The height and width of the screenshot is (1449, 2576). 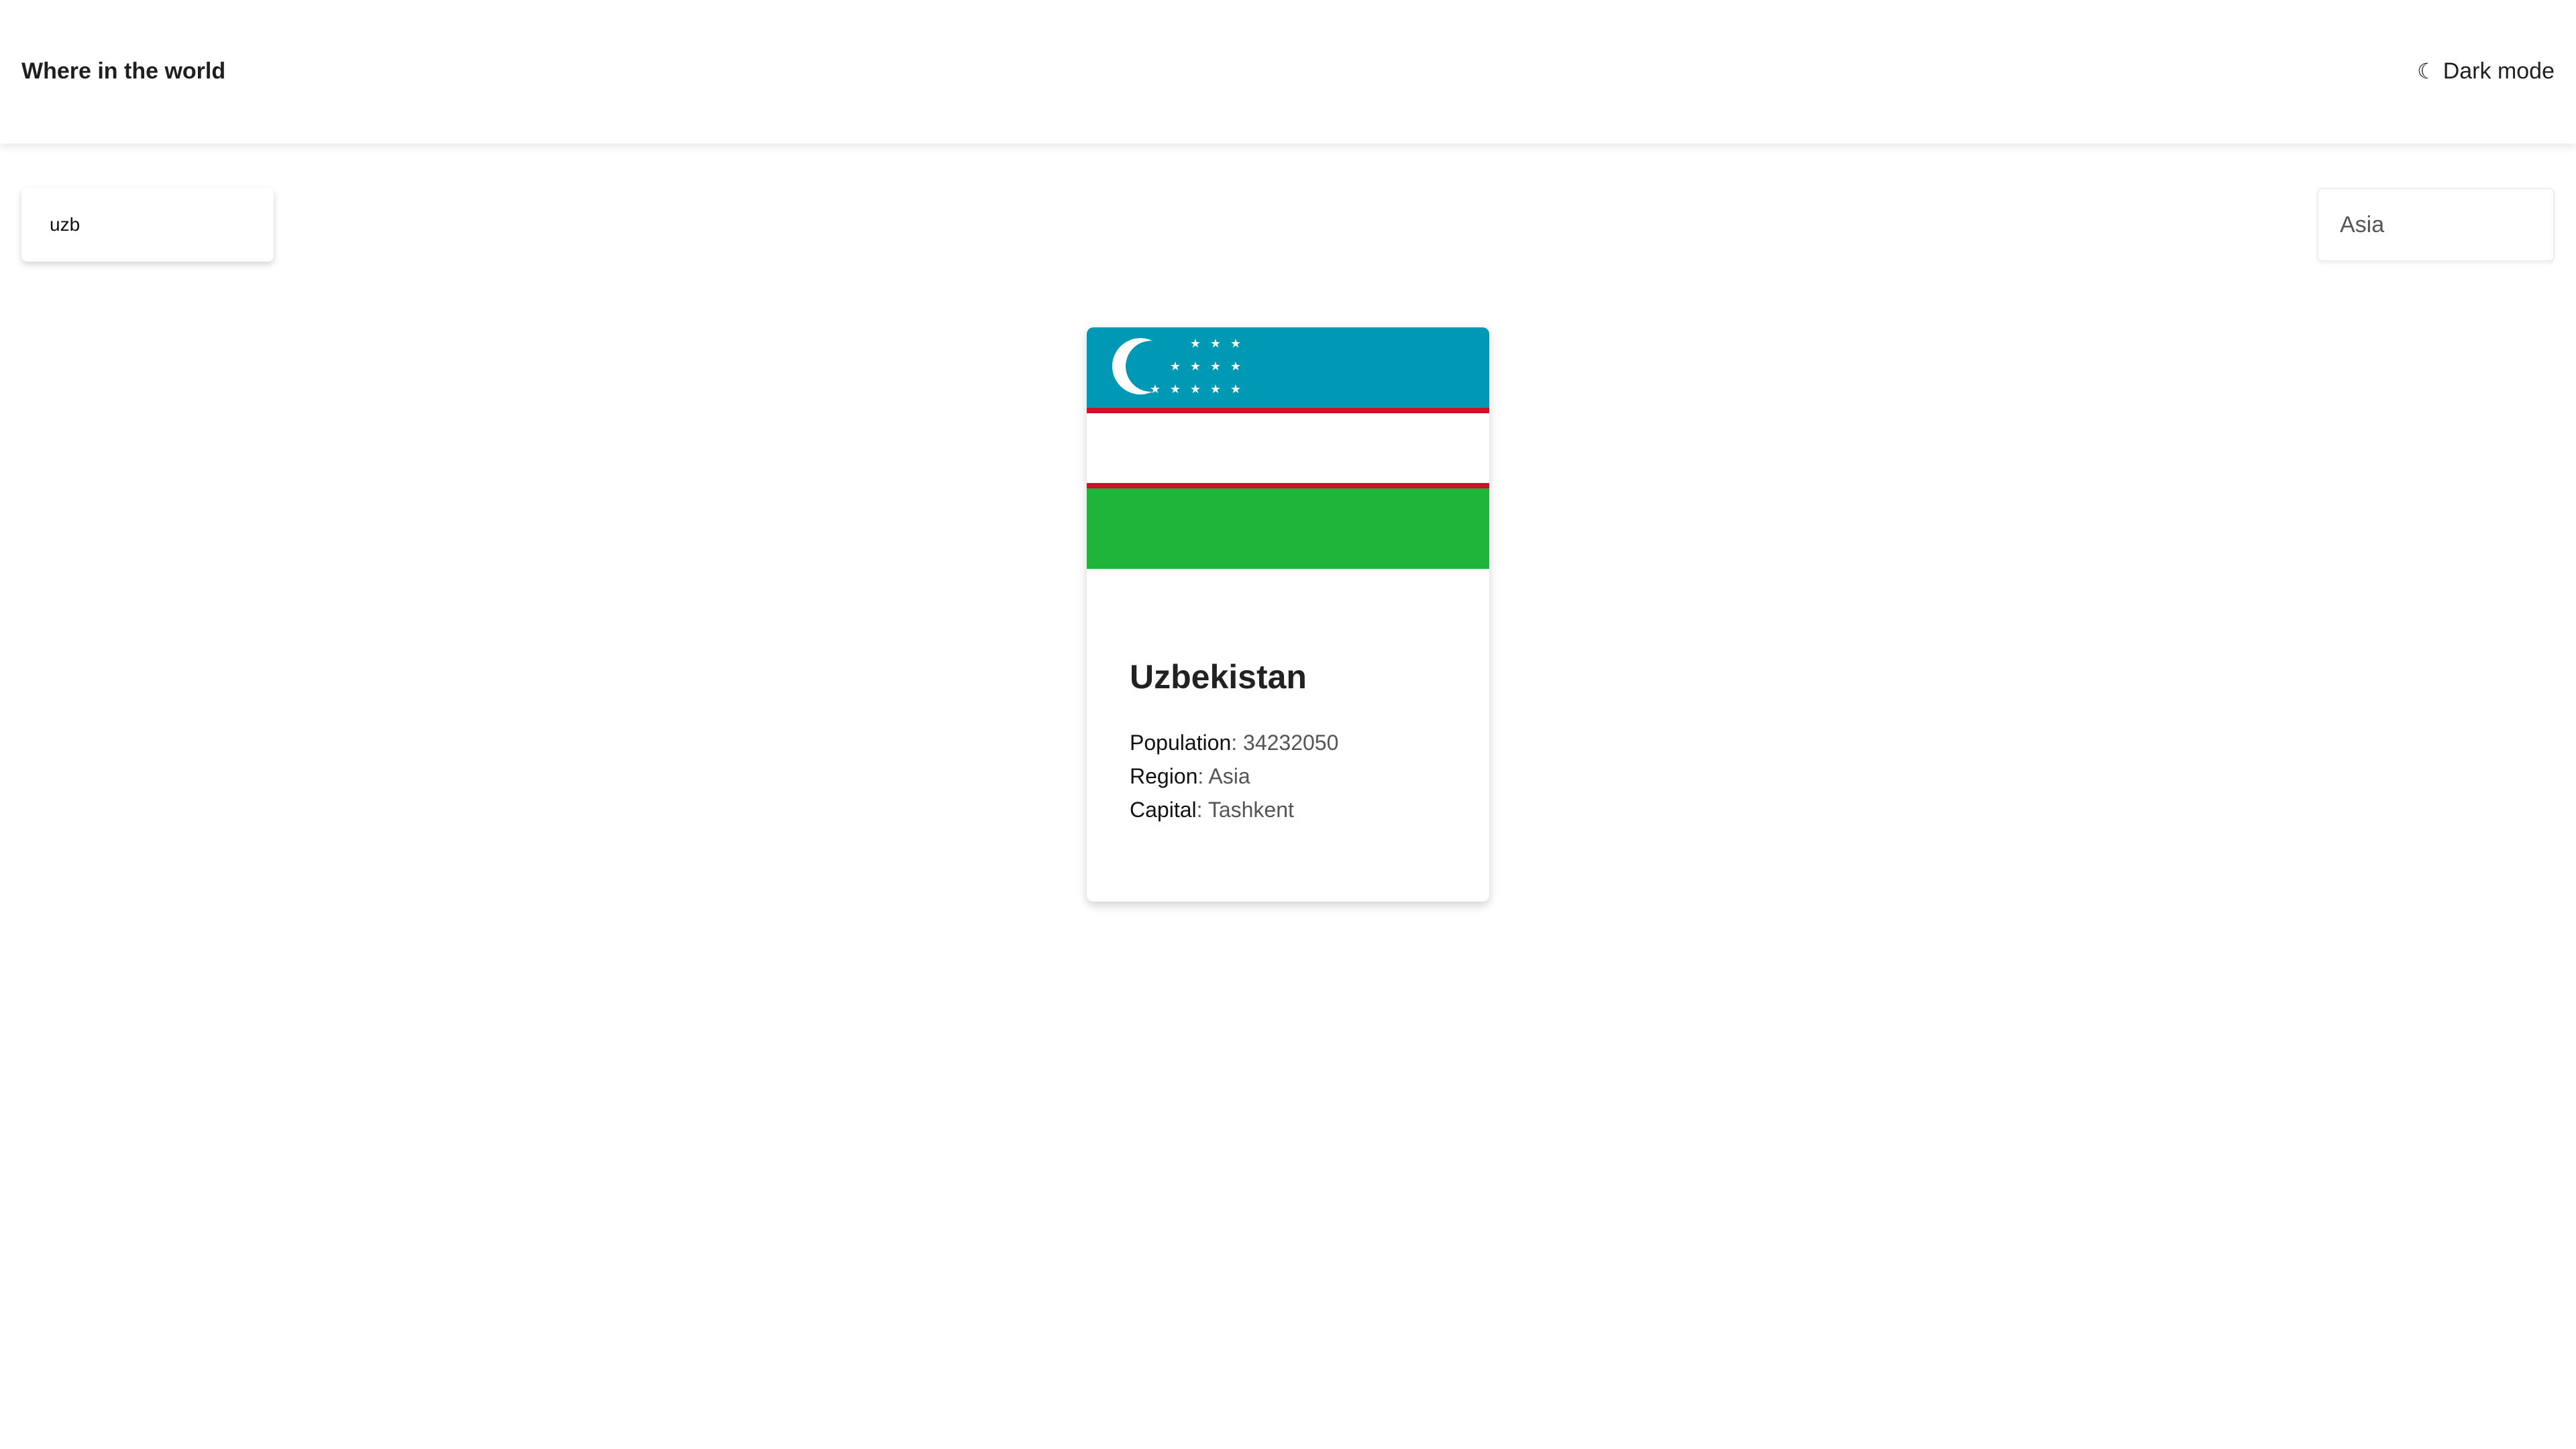 I want to click on moon-icon: ☾, so click(x=2426, y=71).